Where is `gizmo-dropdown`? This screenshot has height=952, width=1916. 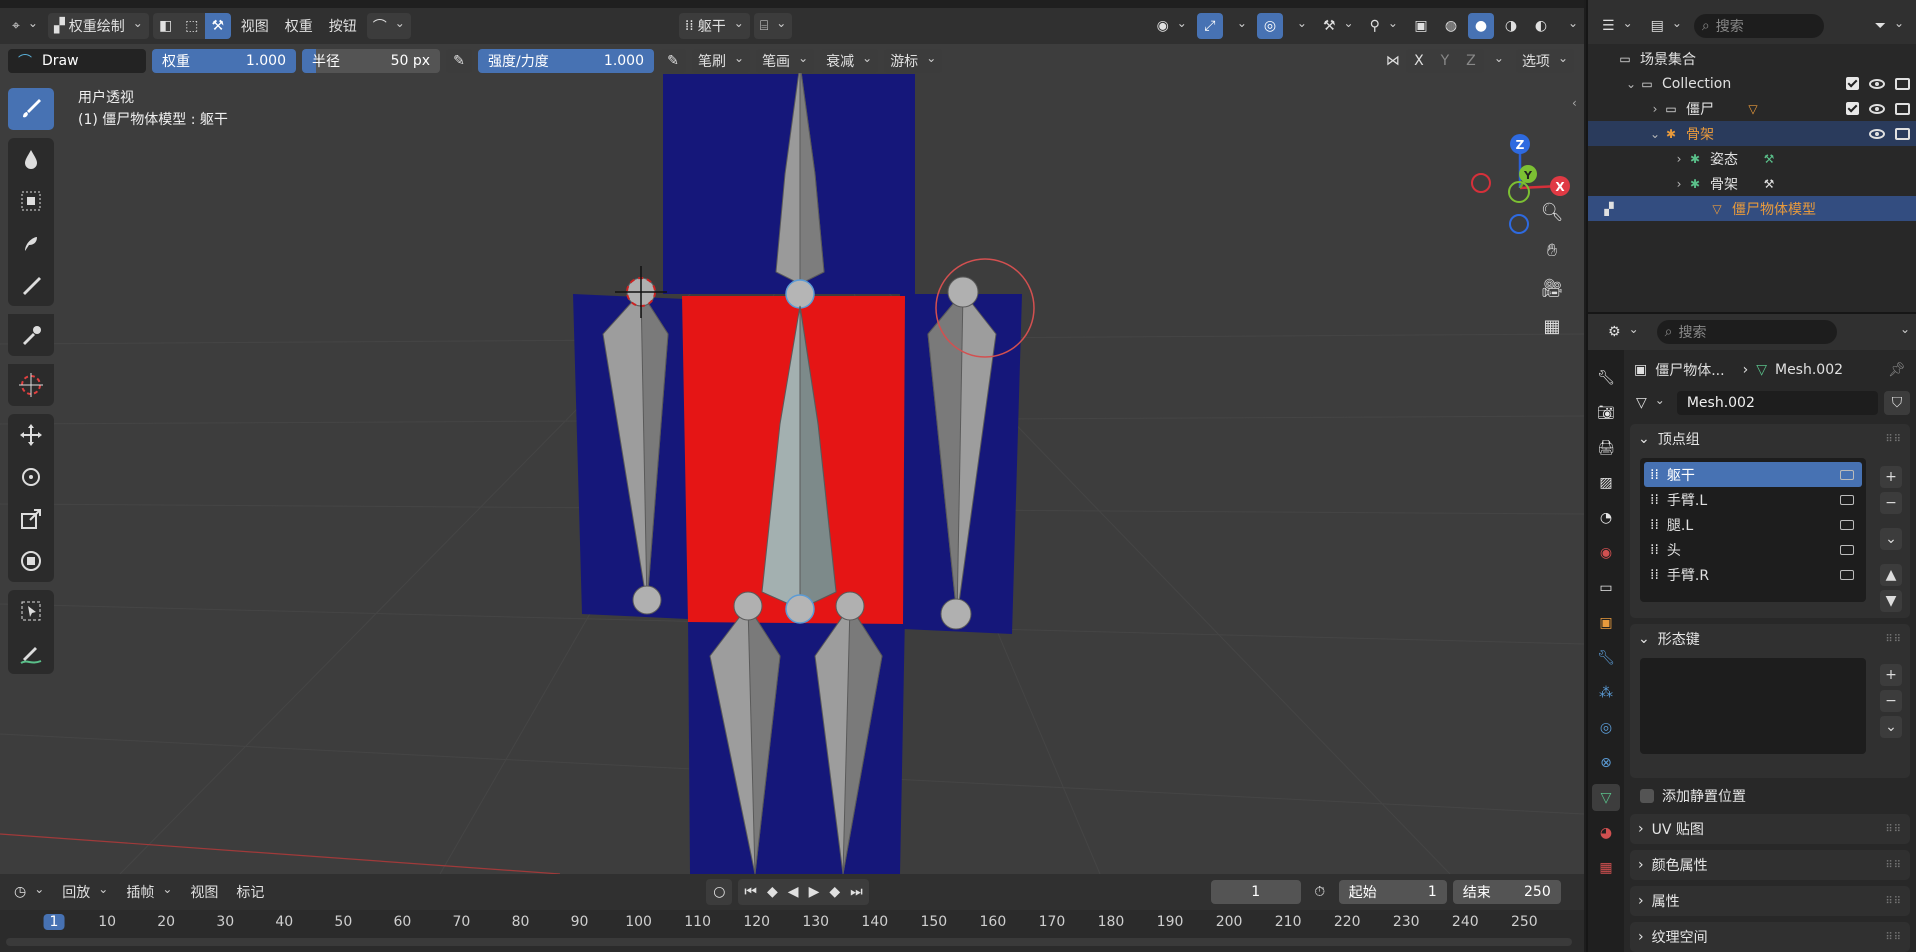 gizmo-dropdown is located at coordinates (1240, 26).